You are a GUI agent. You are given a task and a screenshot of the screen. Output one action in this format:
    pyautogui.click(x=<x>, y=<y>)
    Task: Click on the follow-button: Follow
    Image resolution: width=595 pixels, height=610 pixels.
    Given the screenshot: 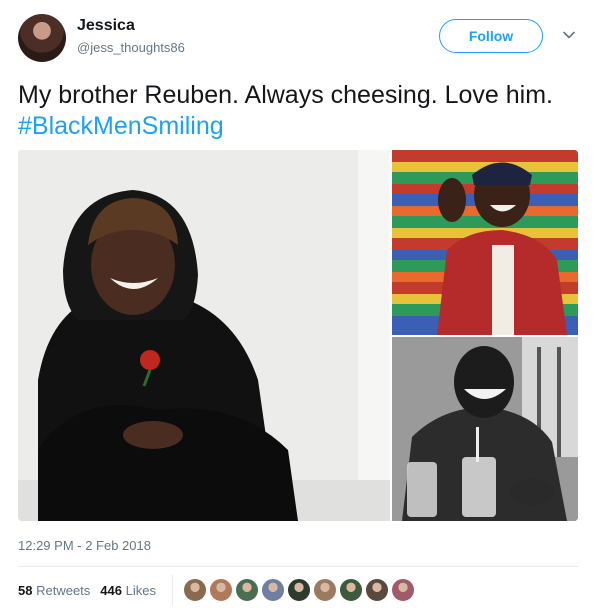 What is the action you would take?
    pyautogui.click(x=491, y=36)
    